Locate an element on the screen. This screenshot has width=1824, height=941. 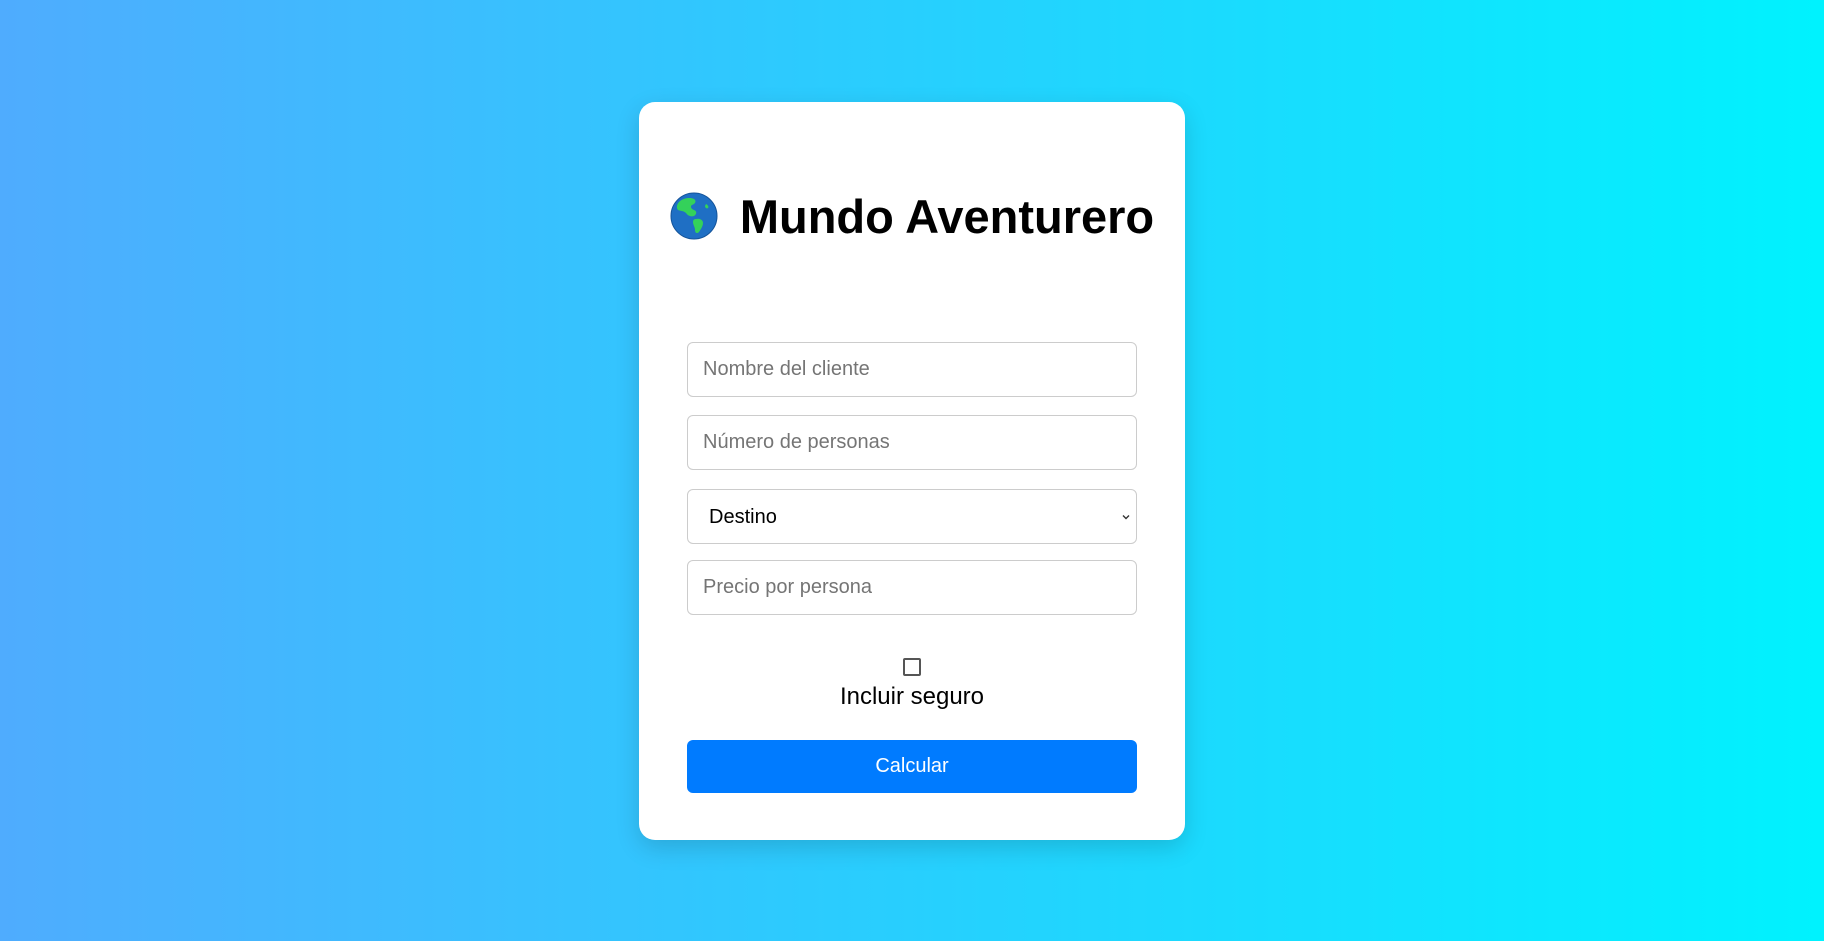
insurance-checkbox is located at coordinates (912, 667).